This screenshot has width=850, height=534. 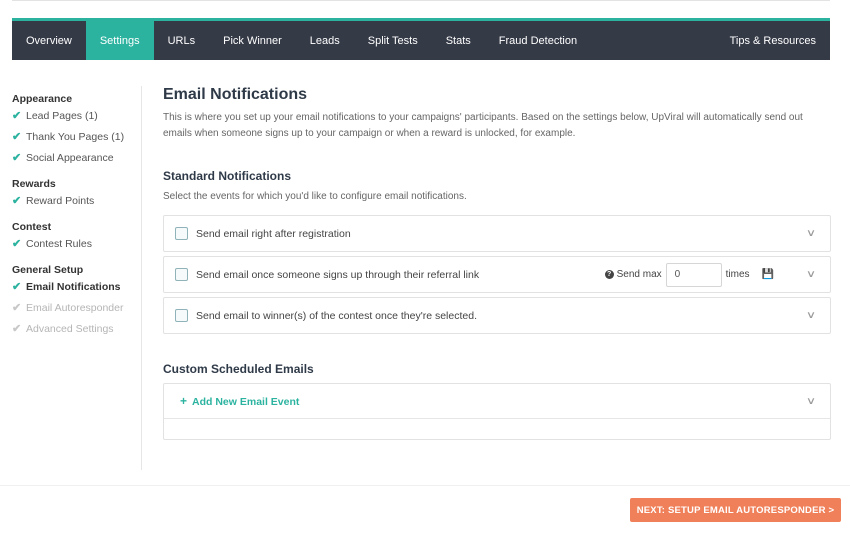 I want to click on sidebar-item-thank-you-pages: ✔ Thank You Pages (1), so click(x=76, y=137).